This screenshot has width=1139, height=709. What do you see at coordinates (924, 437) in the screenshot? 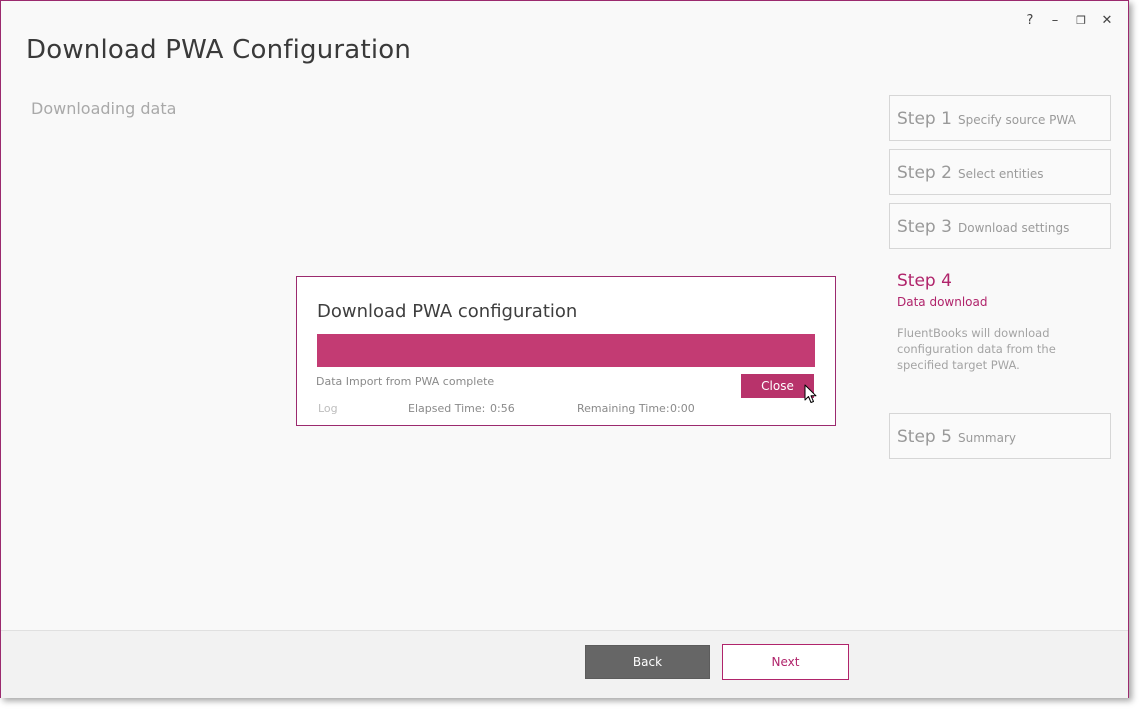
I see `step-number: Step 5` at bounding box center [924, 437].